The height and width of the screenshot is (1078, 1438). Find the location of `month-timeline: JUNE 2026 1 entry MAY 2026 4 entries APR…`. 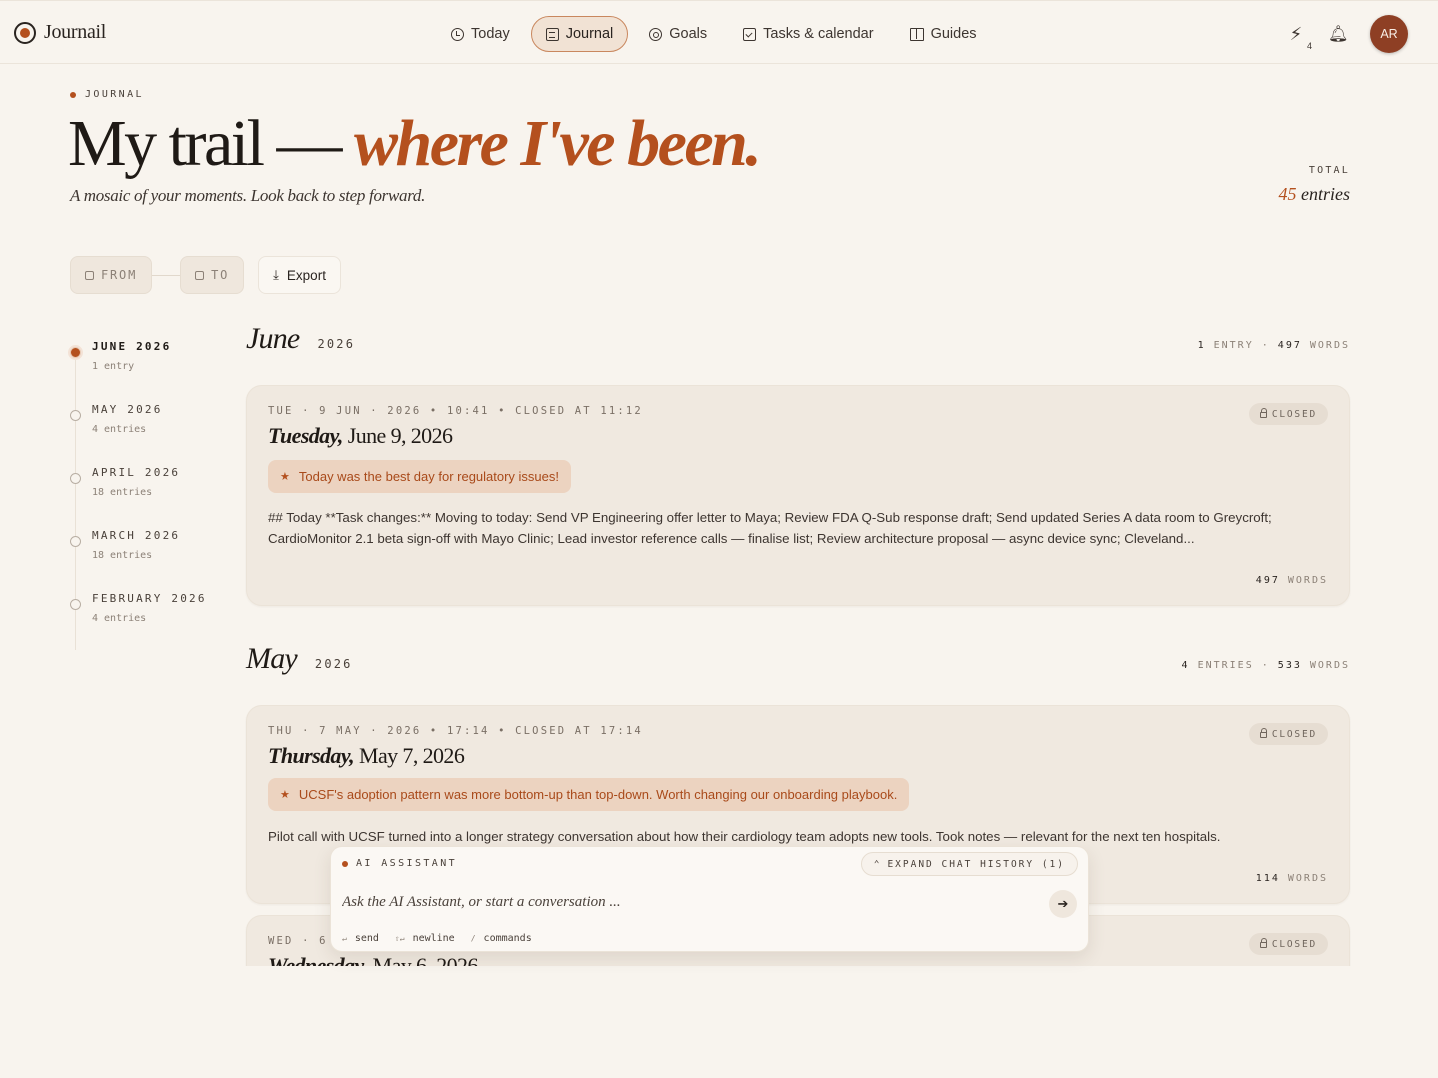

month-timeline: JUNE 2026 1 entry MAY 2026 4 entries APR… is located at coordinates (145, 497).